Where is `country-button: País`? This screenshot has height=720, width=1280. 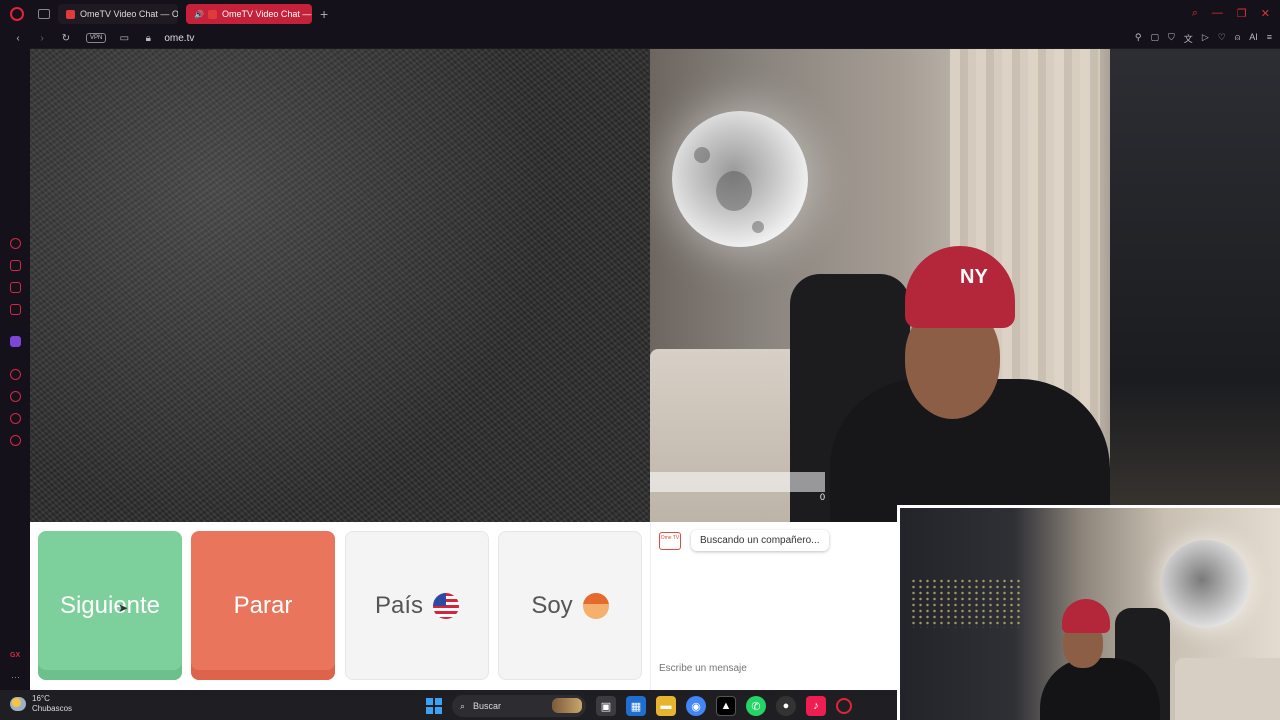
country-button: País is located at coordinates (417, 605).